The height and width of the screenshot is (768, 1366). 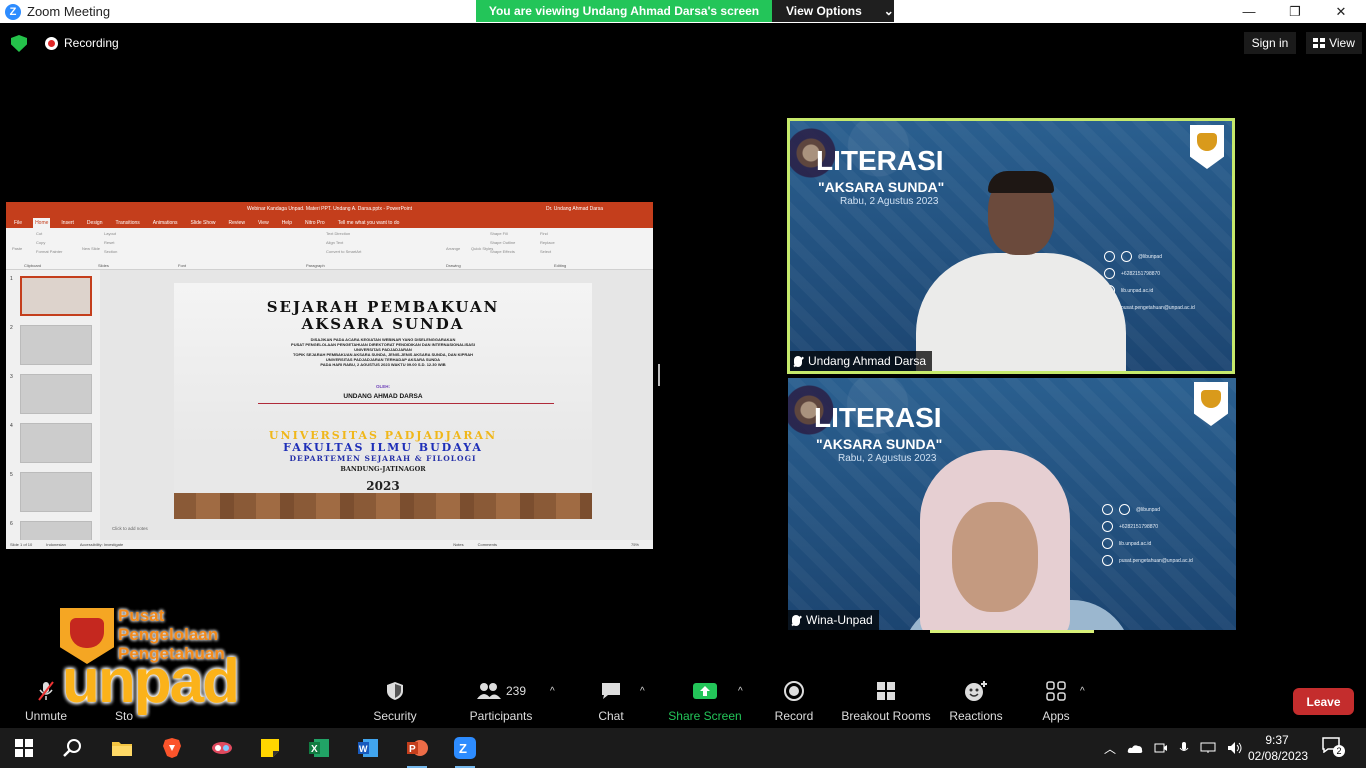 I want to click on thumbnail-number: 5, so click(x=11, y=475).